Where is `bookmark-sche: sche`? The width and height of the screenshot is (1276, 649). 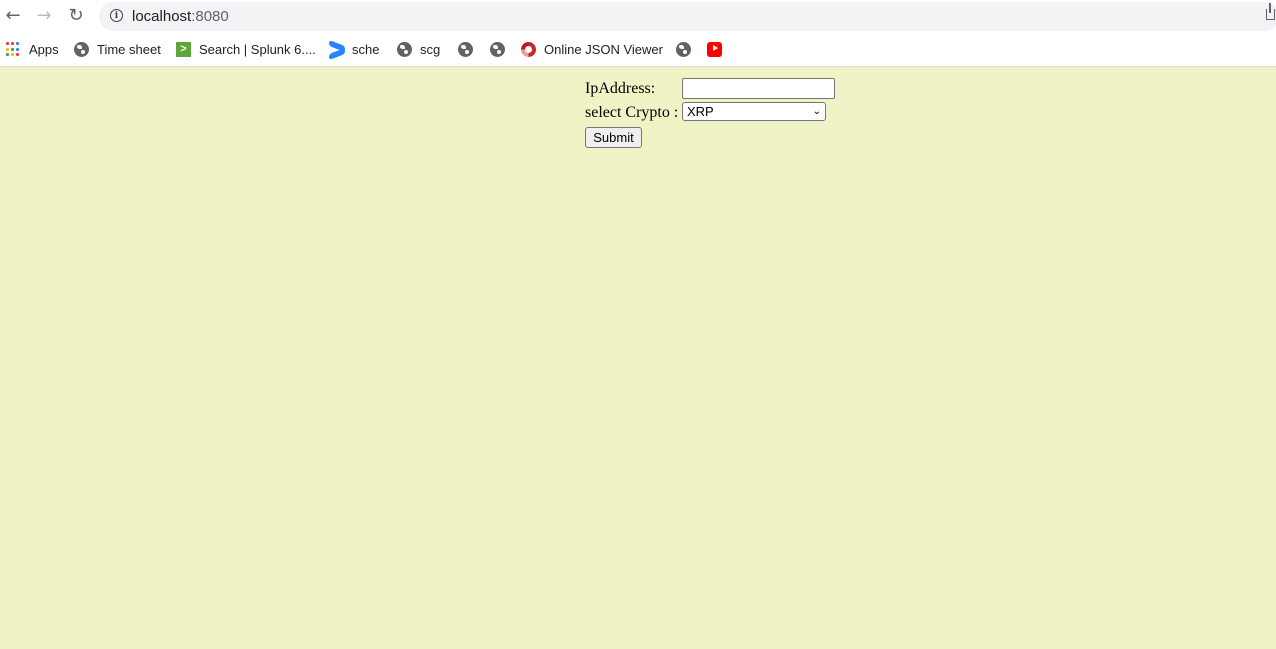 bookmark-sche: sche is located at coordinates (354, 49).